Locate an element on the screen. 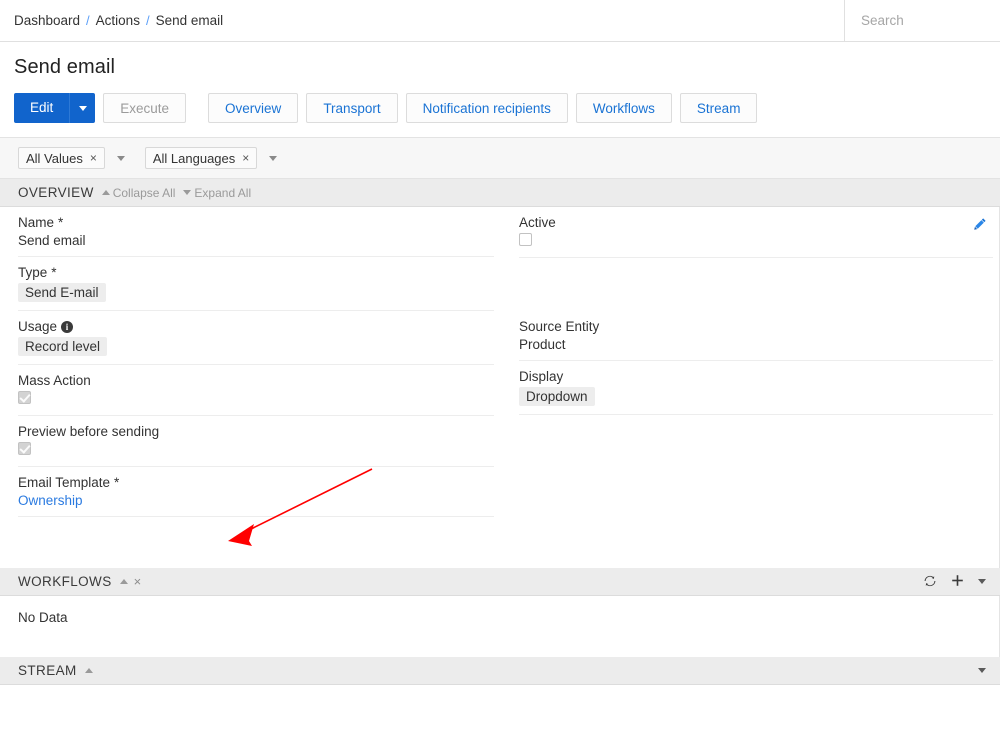 This screenshot has width=1000, height=734. field-label-active: Active is located at coordinates (756, 222).